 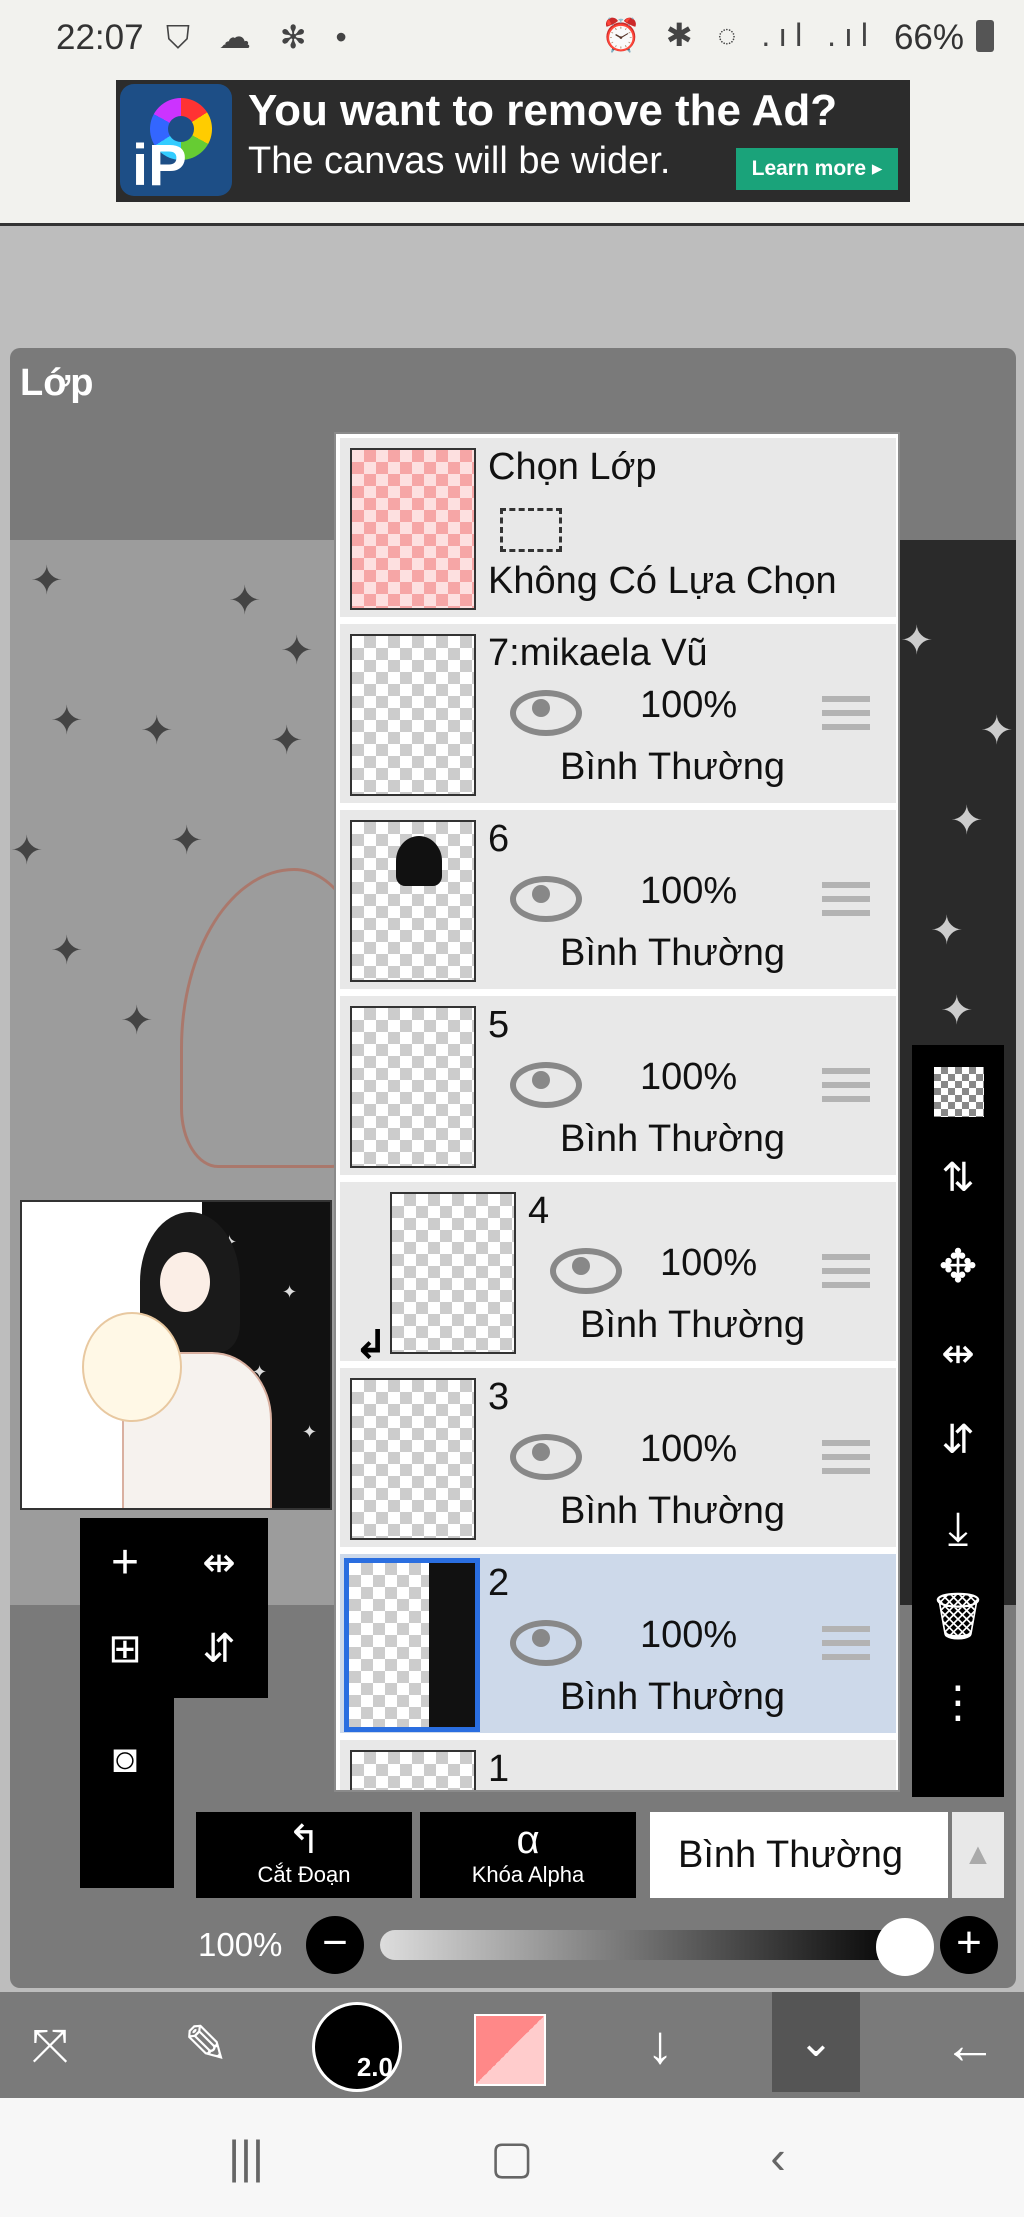 I want to click on layer-right-toolbar: ⇅ ✥ ⇹ ⇵ ⤓ 🗑 ⋮, so click(x=958, y=1421).